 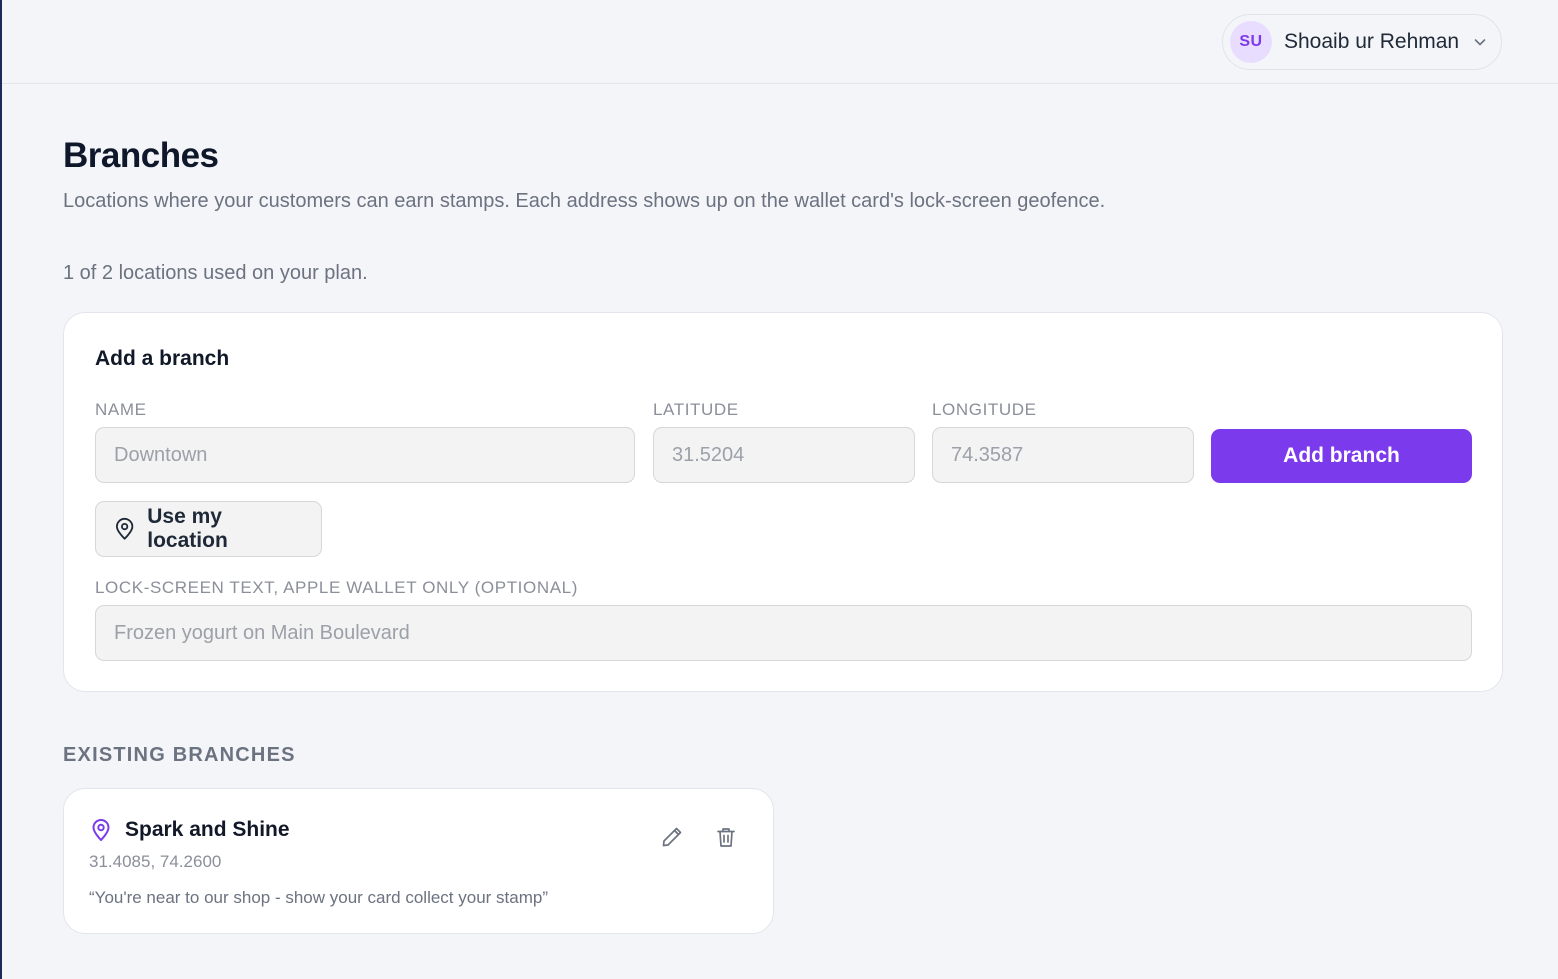 What do you see at coordinates (121, 409) in the screenshot?
I see `name-label: NAME` at bounding box center [121, 409].